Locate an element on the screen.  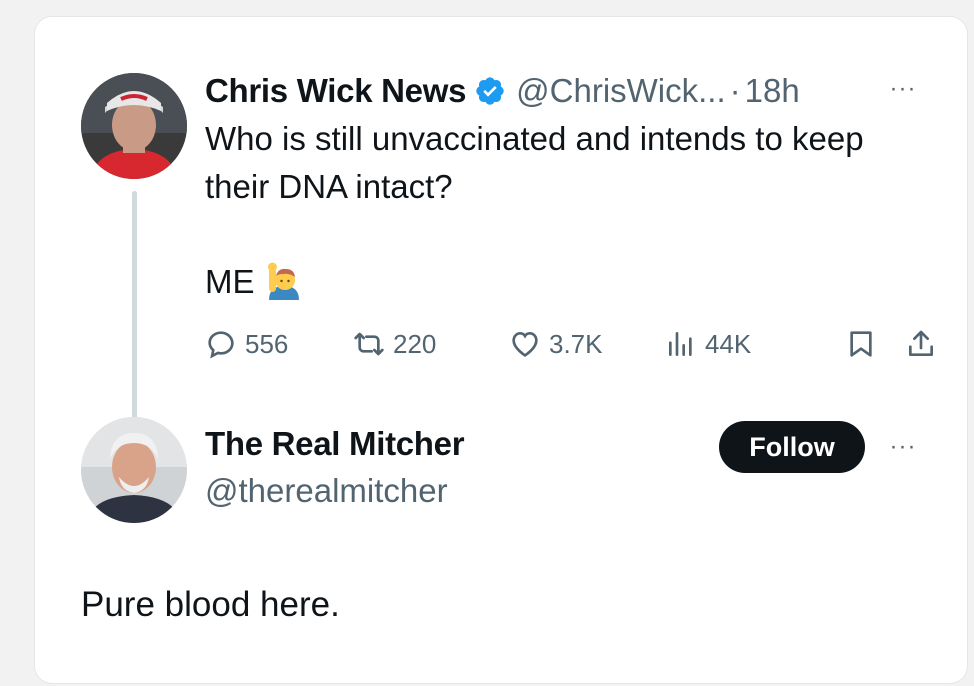
bookmark-icon is located at coordinates (861, 344).